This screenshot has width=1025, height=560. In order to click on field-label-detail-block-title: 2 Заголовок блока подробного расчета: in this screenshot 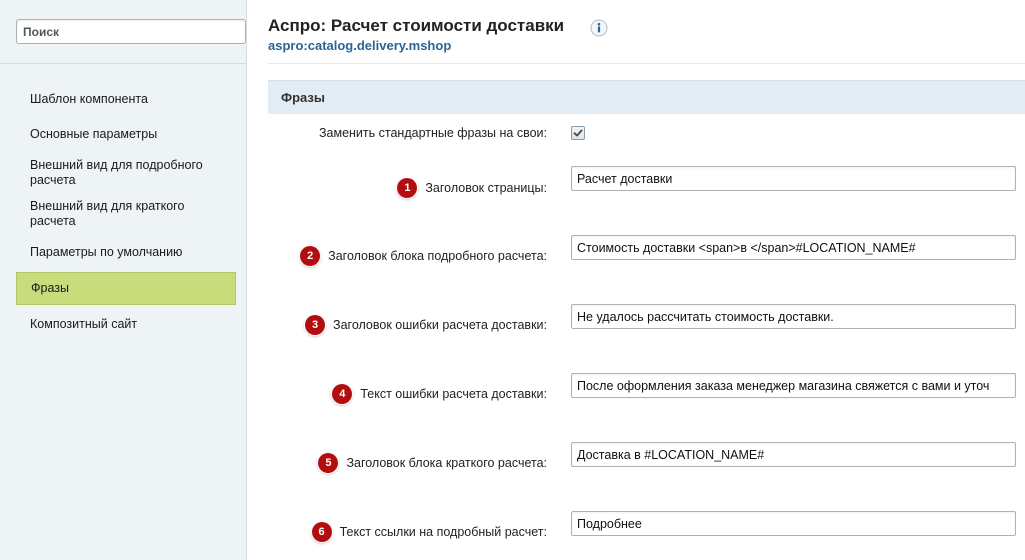, I will do `click(423, 256)`.